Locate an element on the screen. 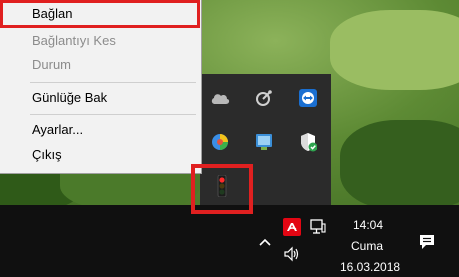 The height and width of the screenshot is (277, 459). avira-icon is located at coordinates (292, 227).